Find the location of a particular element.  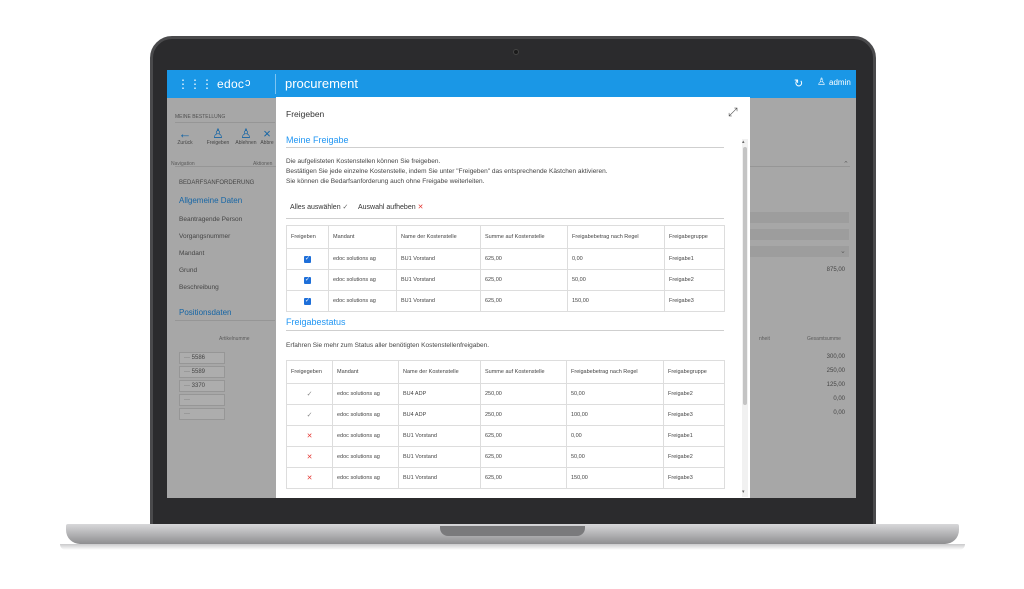

rule-amount-cell: 0,00 is located at coordinates (615, 436).